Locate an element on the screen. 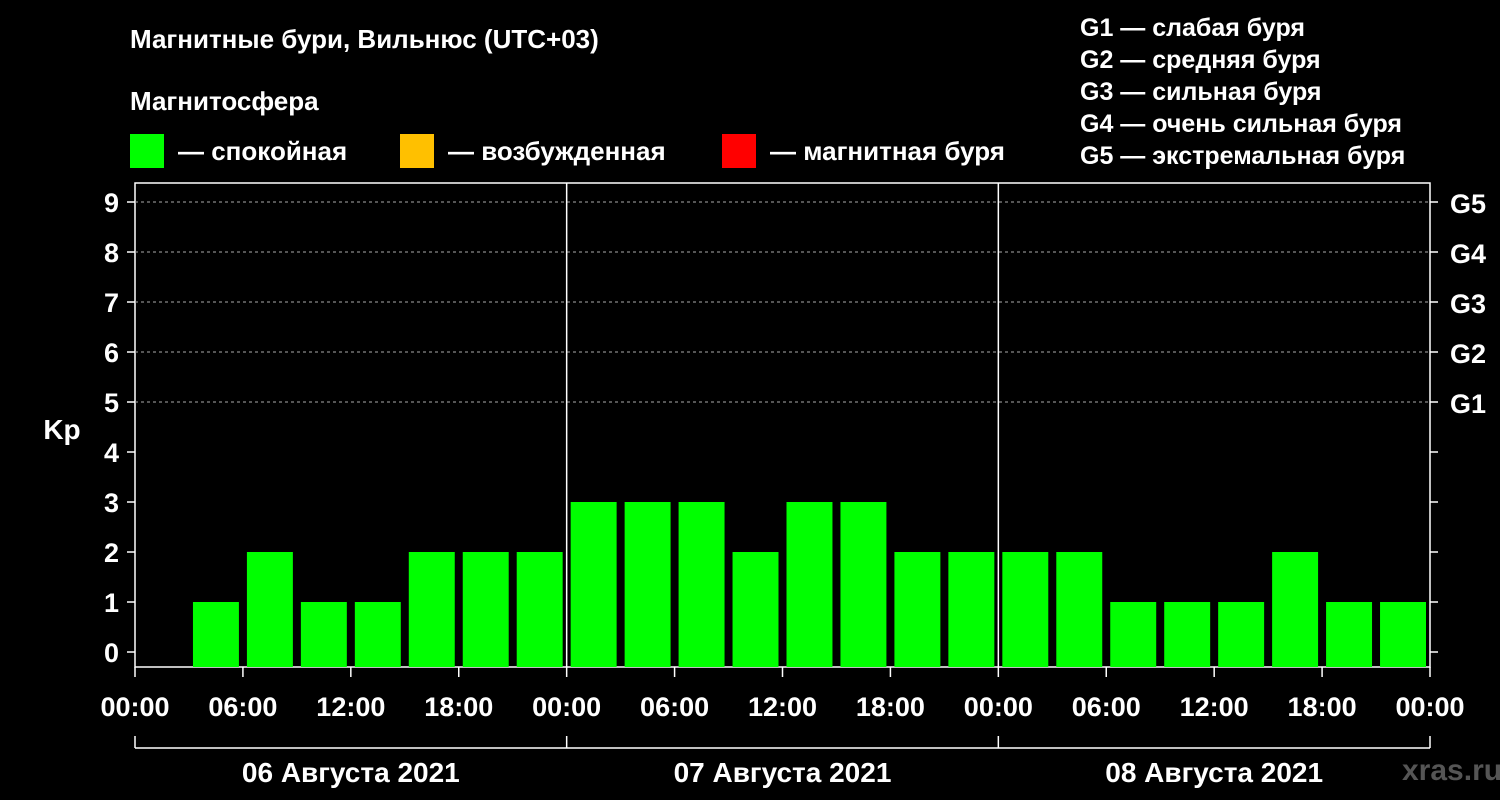 The image size is (1500, 800). y-tick-label: 6 is located at coordinates (111, 353).